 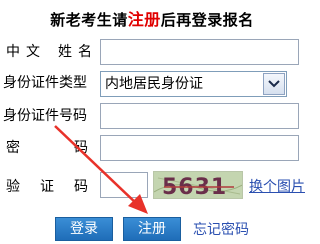 What do you see at coordinates (84, 229) in the screenshot?
I see `login-button: 登录` at bounding box center [84, 229].